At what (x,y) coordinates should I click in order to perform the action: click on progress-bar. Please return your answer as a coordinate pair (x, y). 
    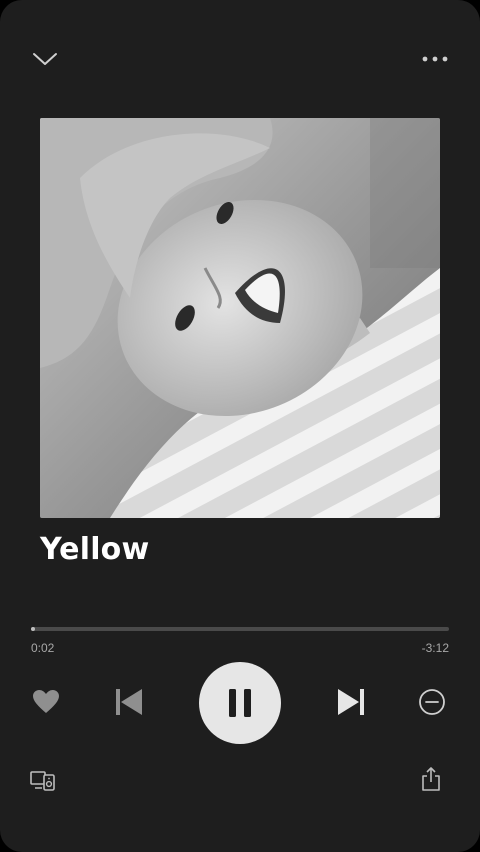
    Looking at the image, I should click on (240, 629).